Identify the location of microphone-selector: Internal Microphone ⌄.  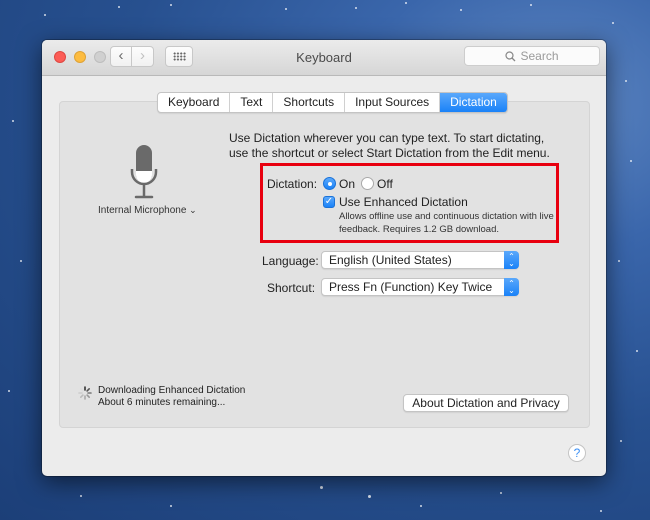
(147, 210).